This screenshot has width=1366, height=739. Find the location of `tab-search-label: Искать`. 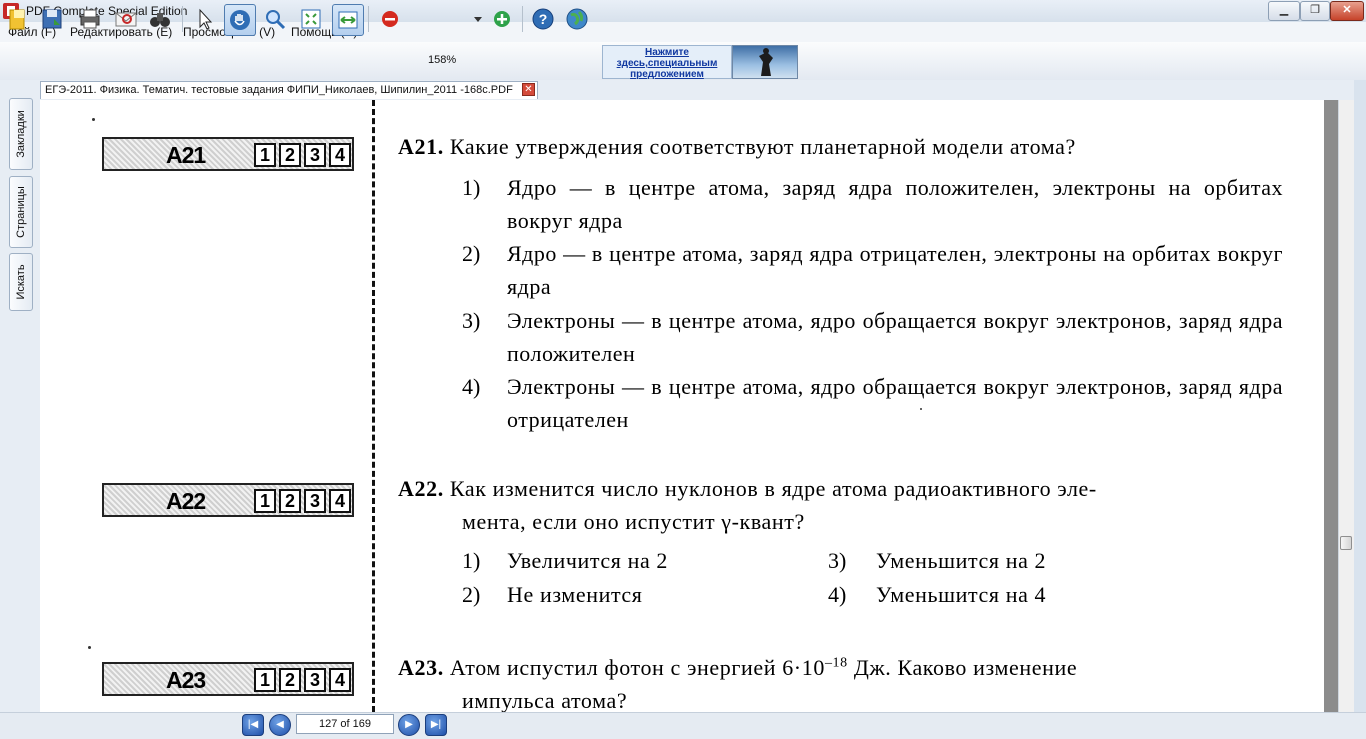

tab-search-label: Искать is located at coordinates (21, 282).